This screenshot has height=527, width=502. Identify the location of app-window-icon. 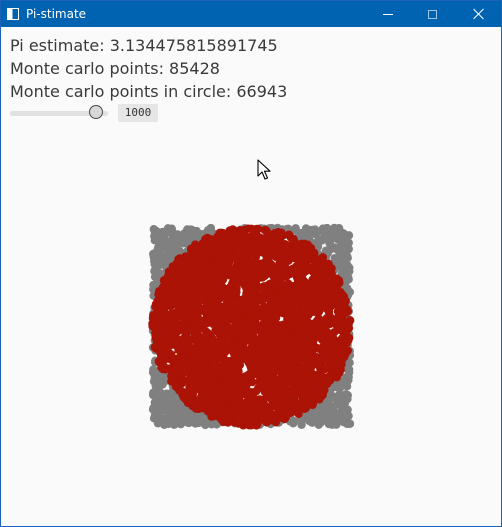
(13, 14).